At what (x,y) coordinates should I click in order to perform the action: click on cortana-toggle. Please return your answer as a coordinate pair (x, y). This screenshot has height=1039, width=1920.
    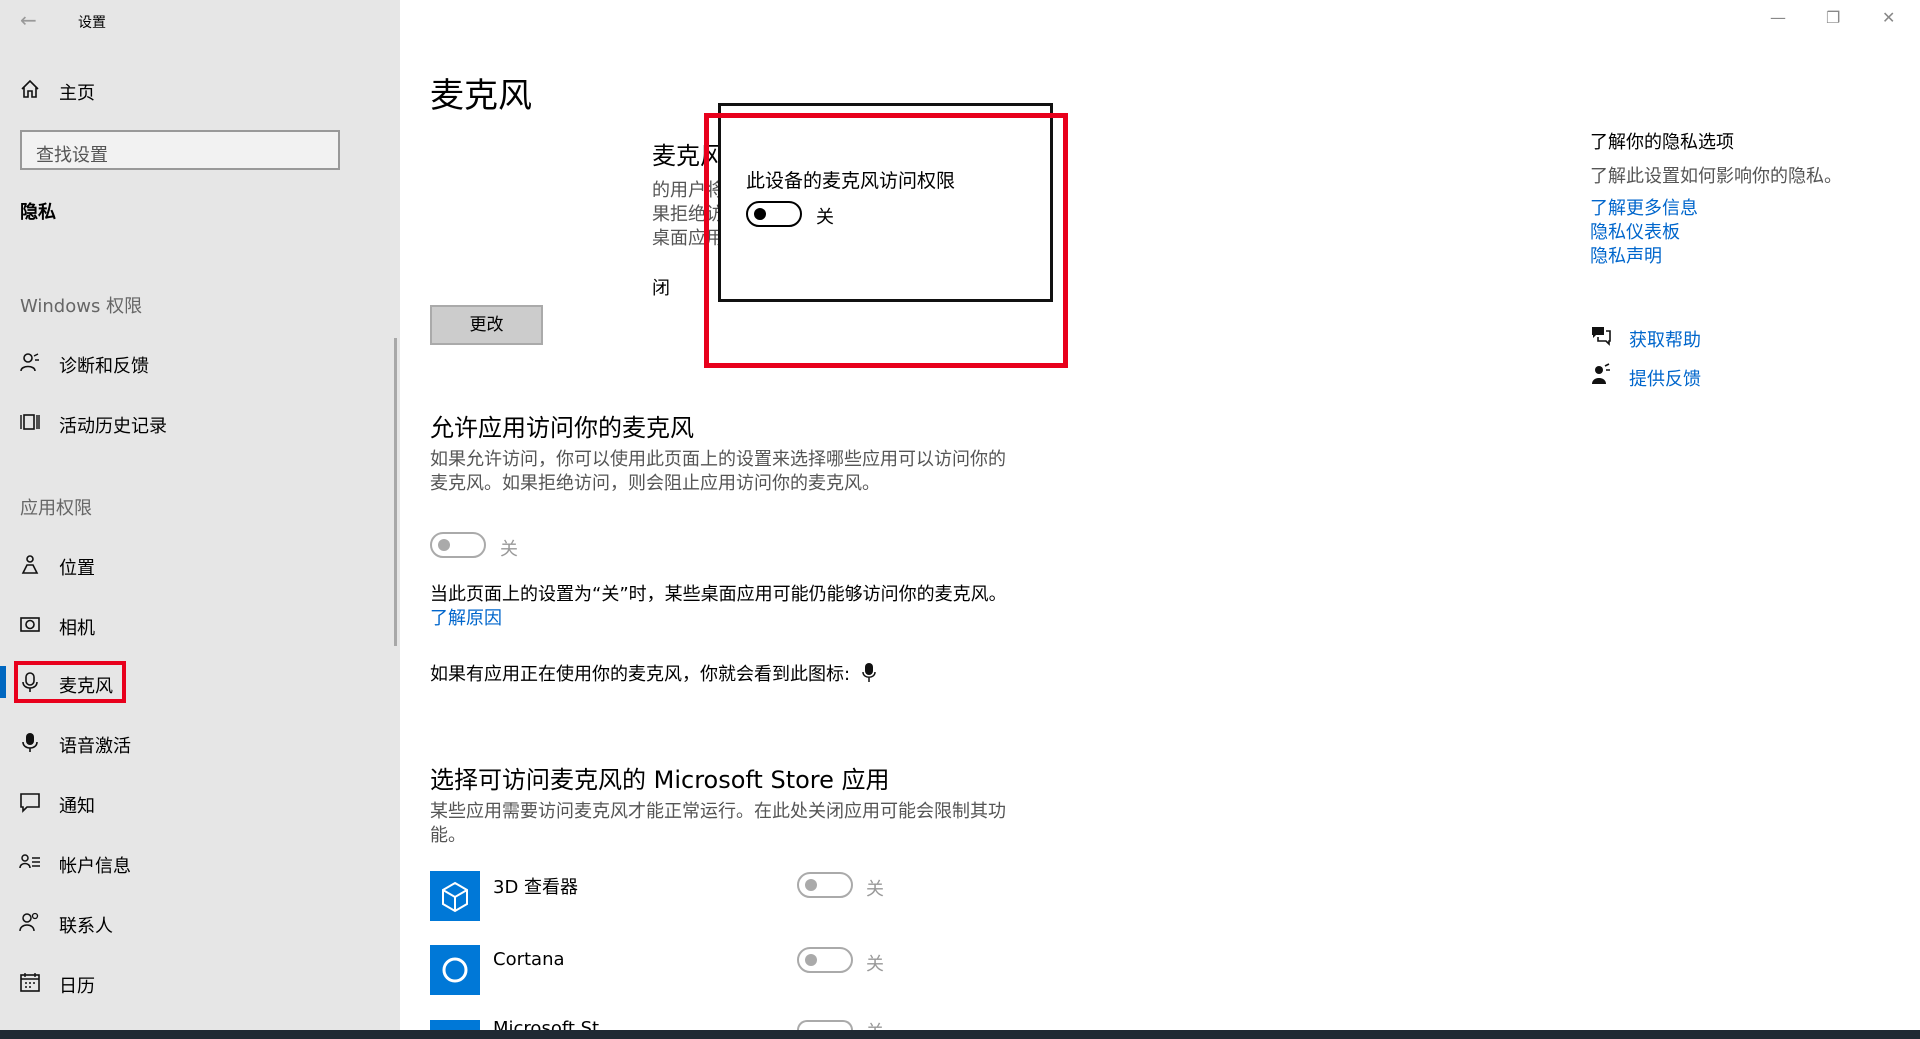
    Looking at the image, I should click on (825, 960).